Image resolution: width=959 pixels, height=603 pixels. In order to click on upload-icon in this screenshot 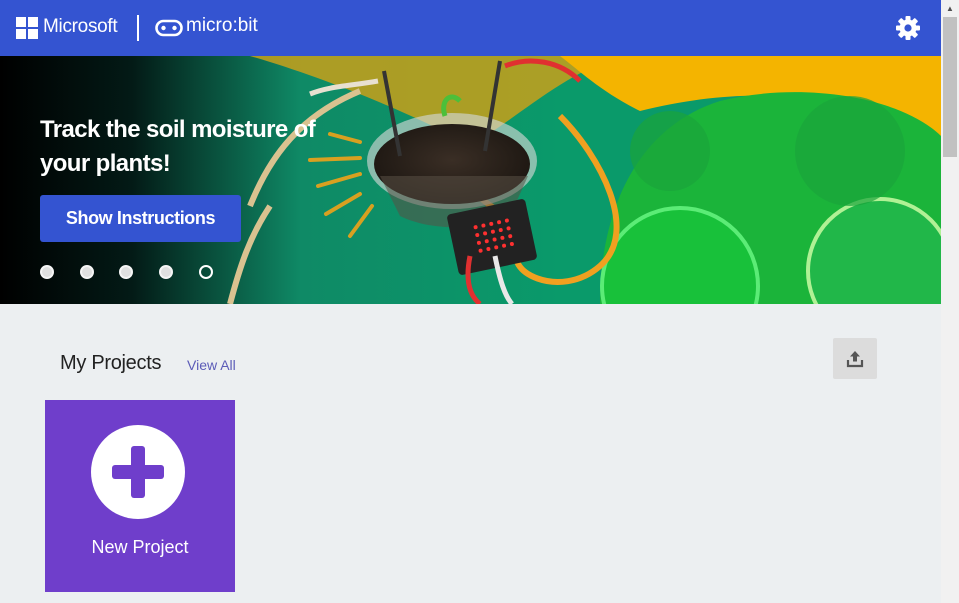, I will do `click(855, 359)`.